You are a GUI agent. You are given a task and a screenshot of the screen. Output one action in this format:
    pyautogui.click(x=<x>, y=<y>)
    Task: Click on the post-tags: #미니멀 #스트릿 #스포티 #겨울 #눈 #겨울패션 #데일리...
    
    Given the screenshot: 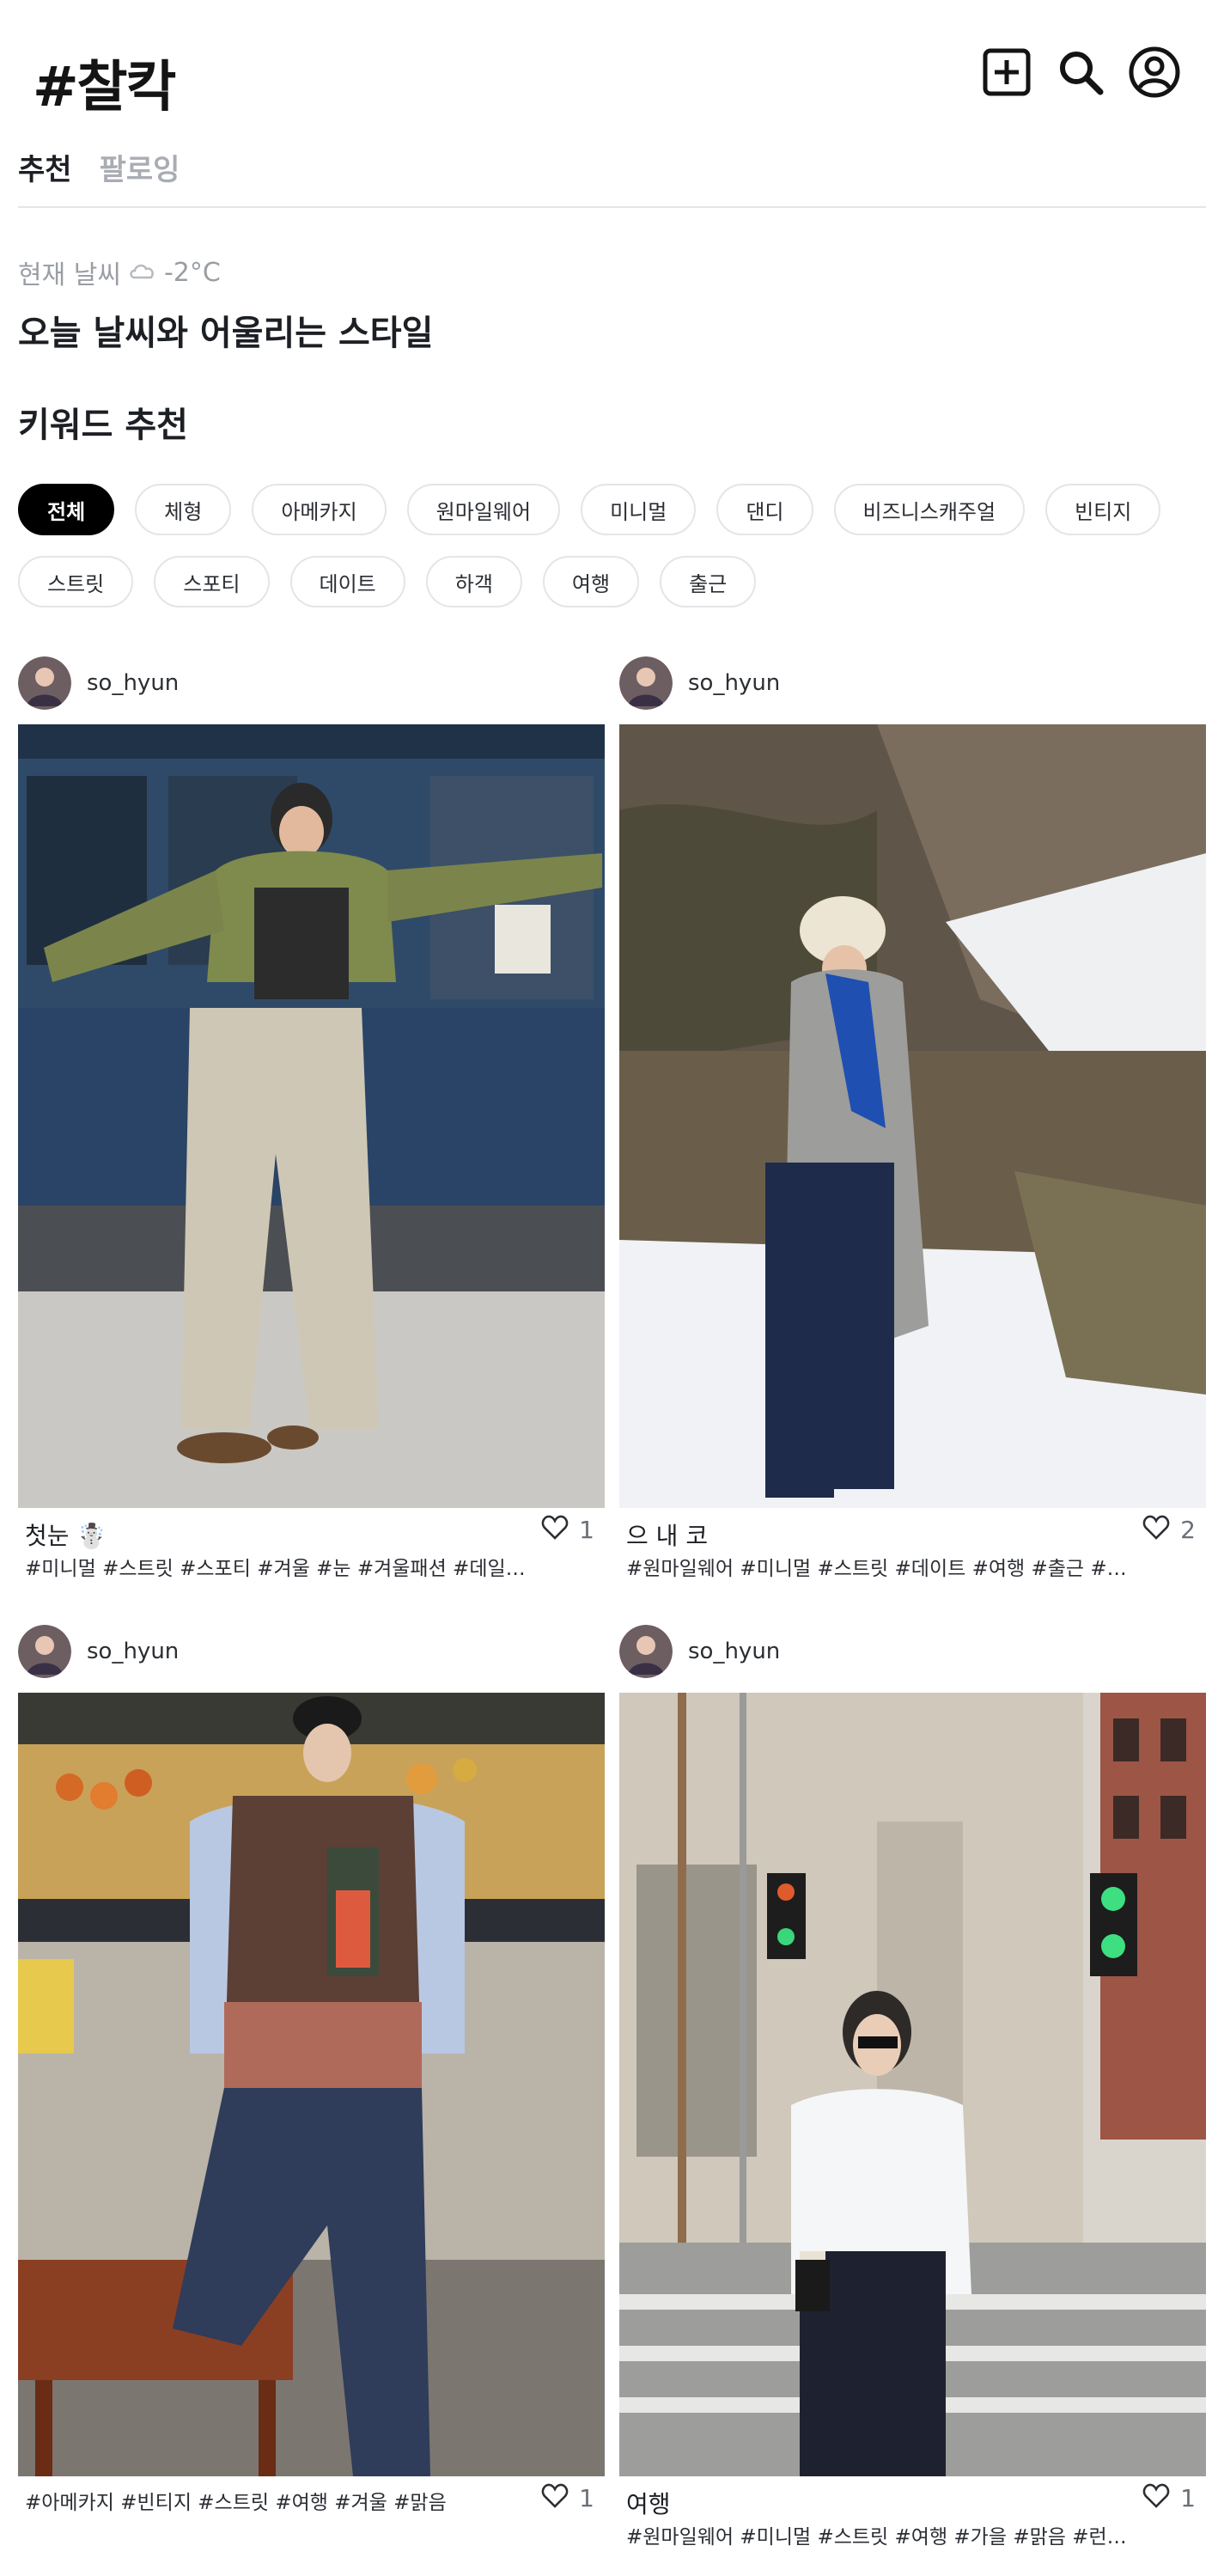 What is the action you would take?
    pyautogui.click(x=282, y=1569)
    